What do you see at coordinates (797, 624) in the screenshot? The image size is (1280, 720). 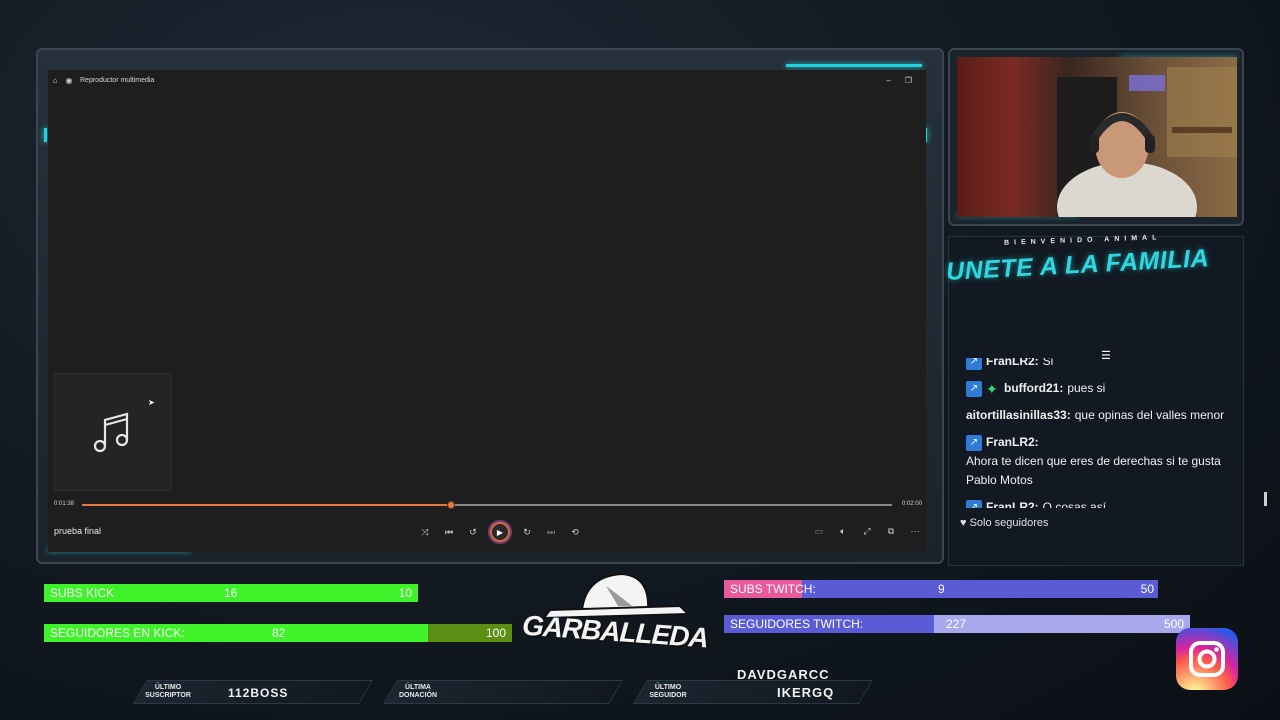 I see `seguidores-twitch-label: SEGUIDORES TWITCH:` at bounding box center [797, 624].